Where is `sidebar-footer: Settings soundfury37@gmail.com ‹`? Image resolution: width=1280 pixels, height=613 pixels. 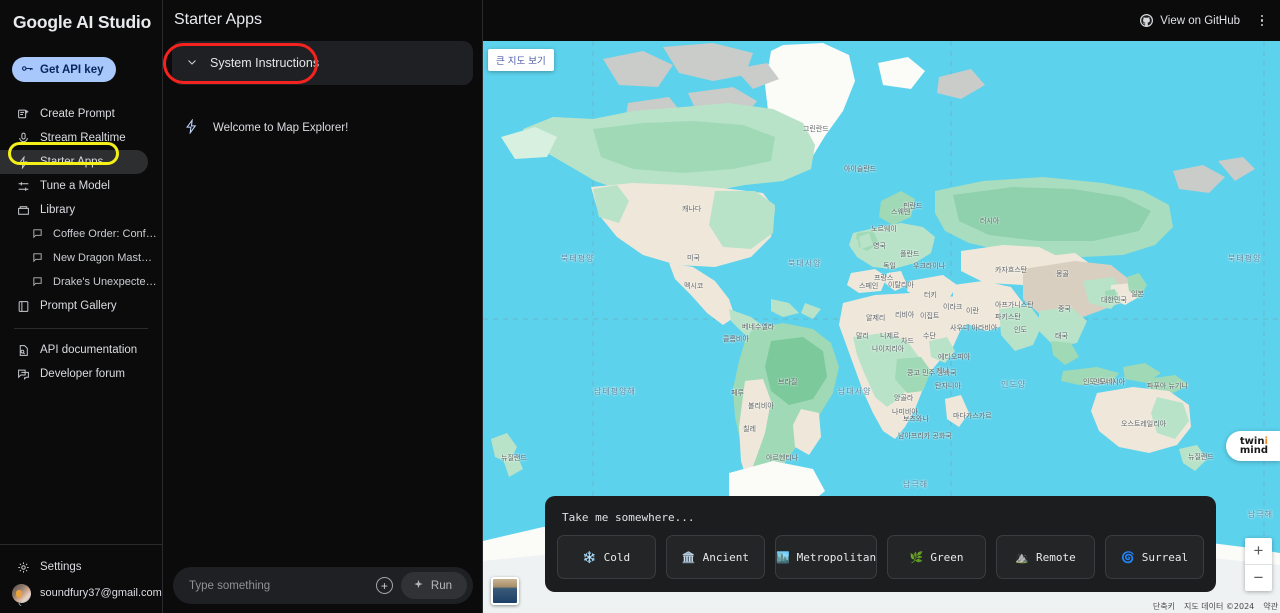
sidebar-footer: Settings soundfury37@gmail.com ‹ is located at coordinates (81, 578).